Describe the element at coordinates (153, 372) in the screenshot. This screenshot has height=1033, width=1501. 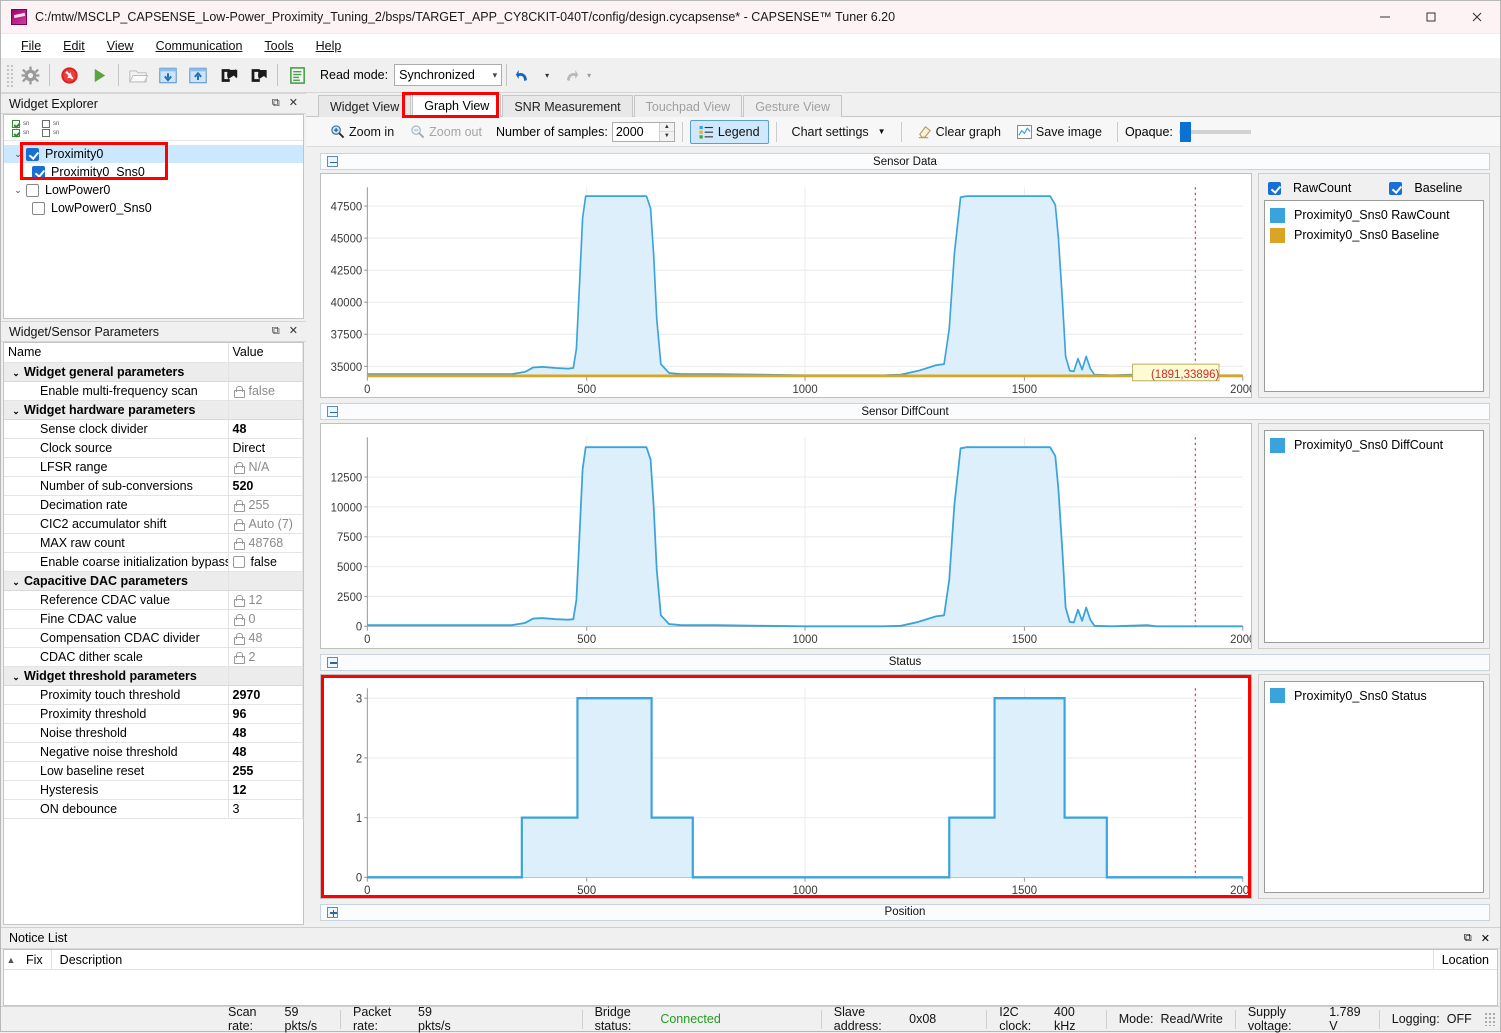
I see `param-group-widget-general: ⌄ Widget general parameters` at that location.